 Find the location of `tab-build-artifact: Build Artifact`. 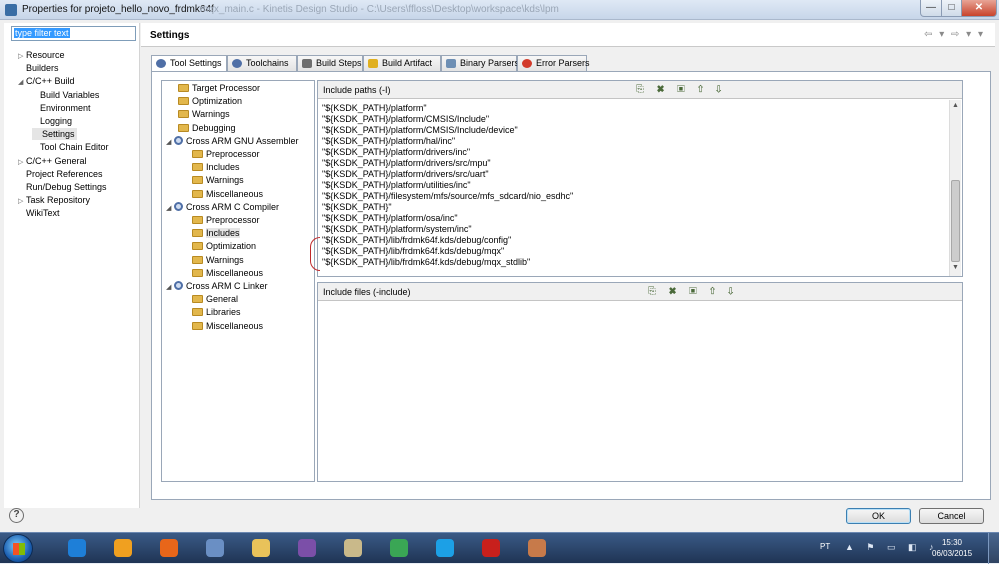

tab-build-artifact: Build Artifact is located at coordinates (402, 63).